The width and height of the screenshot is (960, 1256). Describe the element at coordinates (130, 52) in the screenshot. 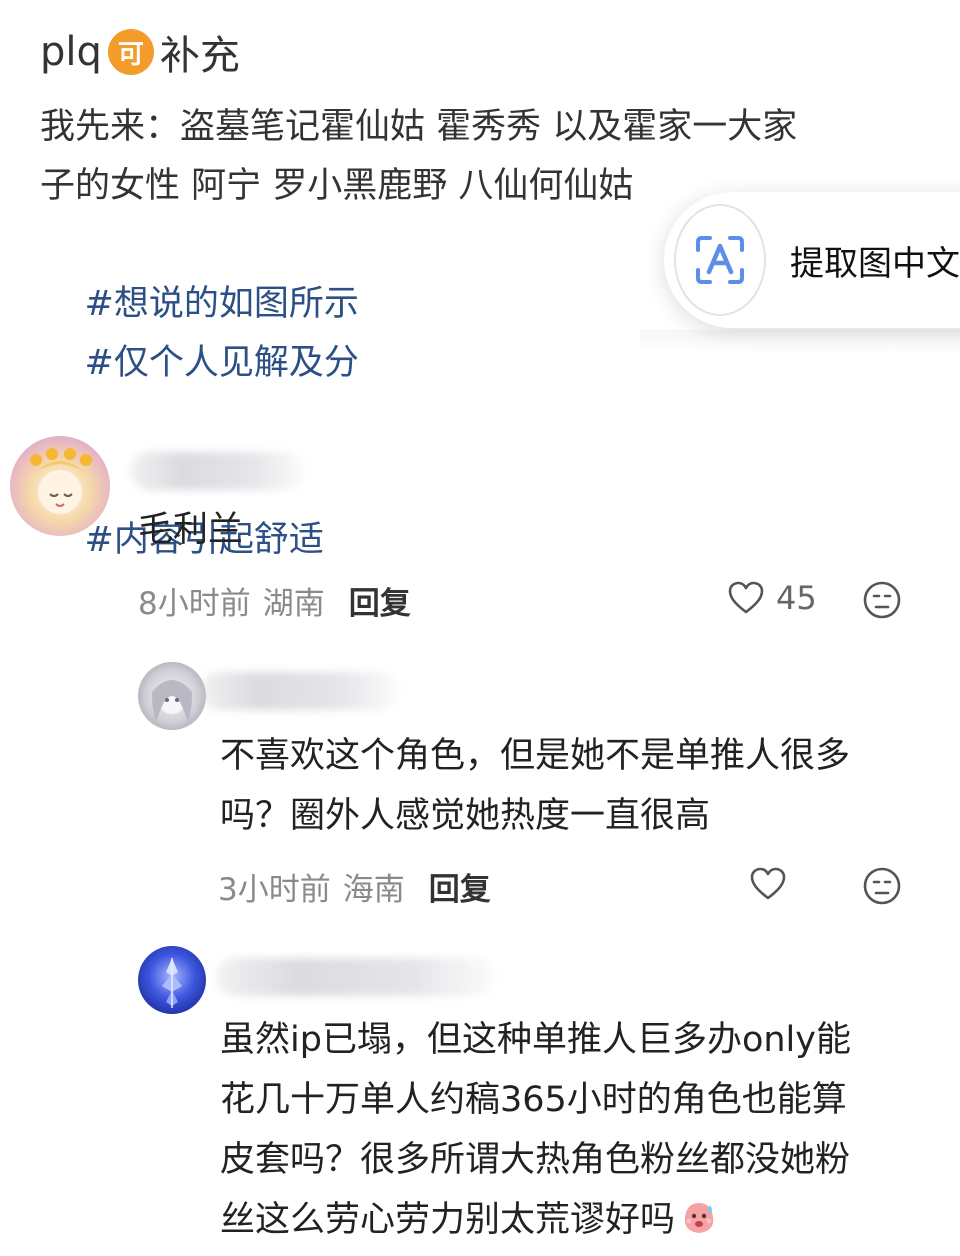

I see `ke-badge-icon: 可` at that location.